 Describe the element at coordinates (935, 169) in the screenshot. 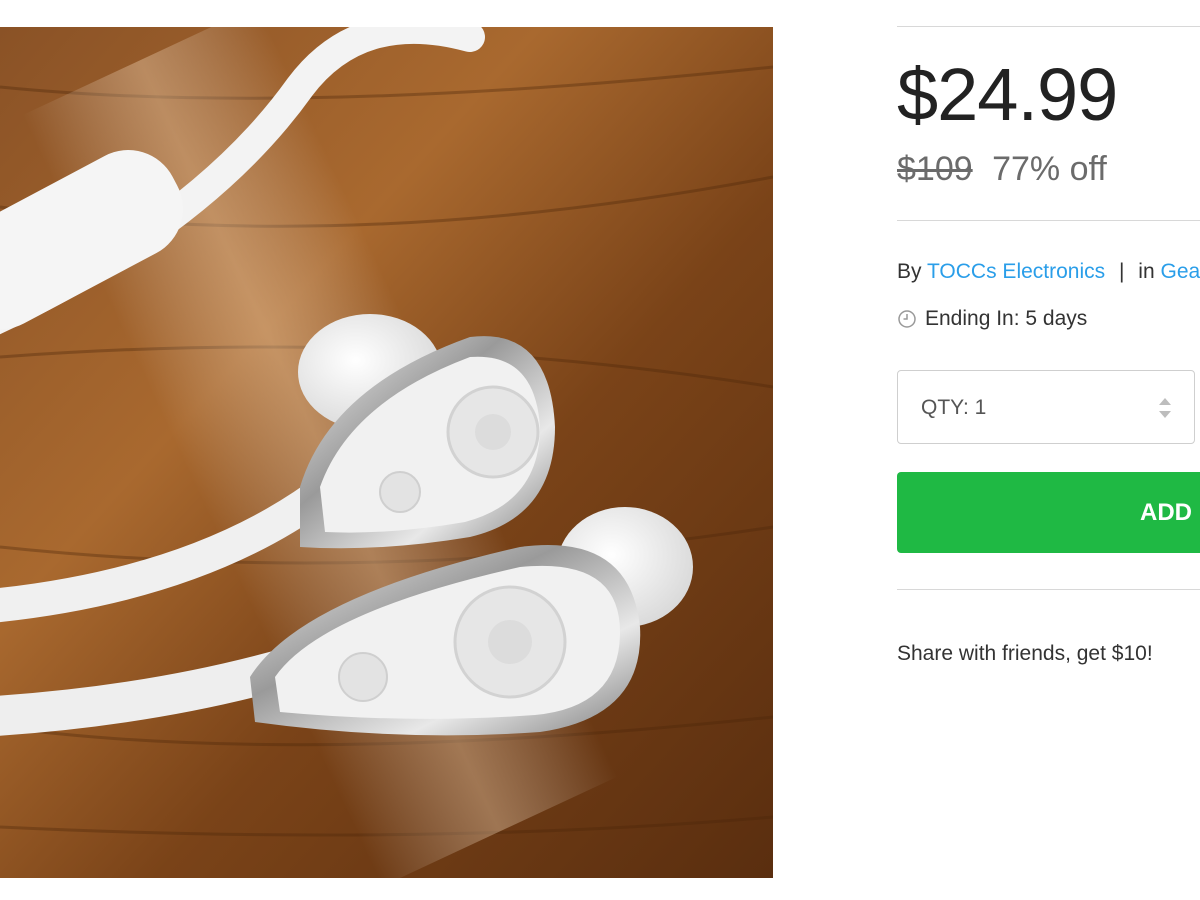

I see `original-price: $109` at that location.